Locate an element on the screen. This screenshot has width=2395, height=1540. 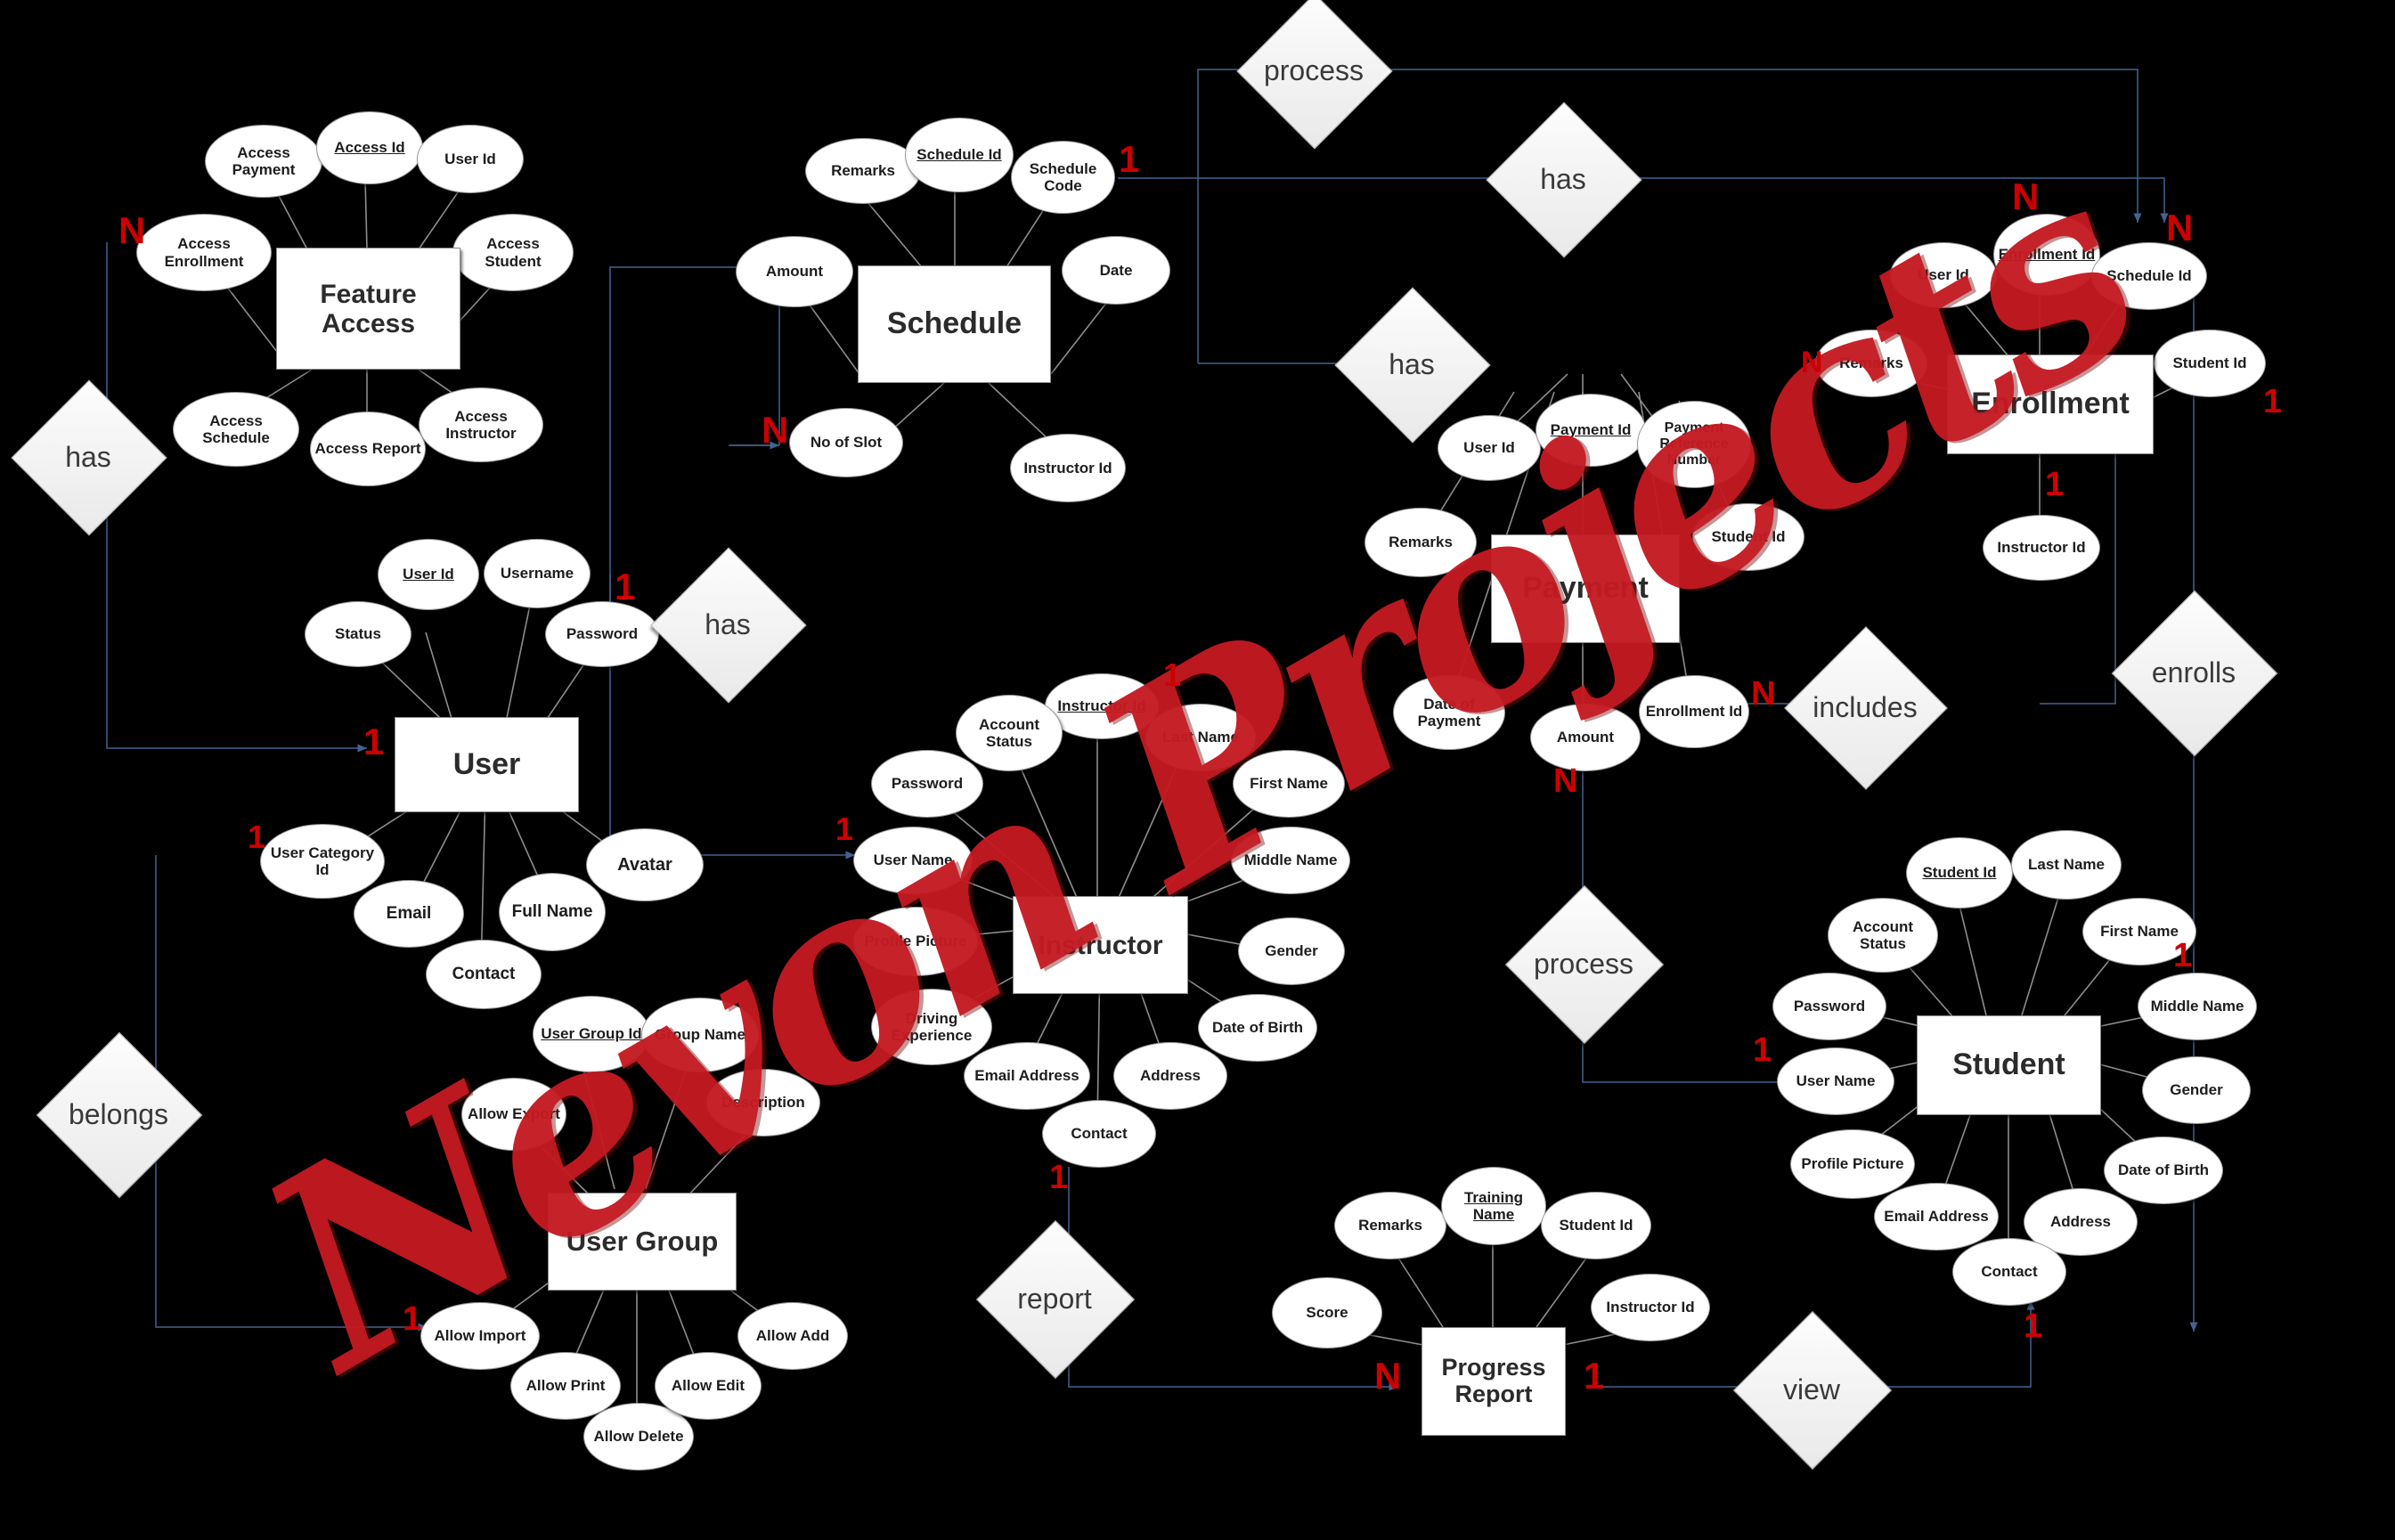
attr-schedule-schedule-id: Schedule Id is located at coordinates (959, 155).